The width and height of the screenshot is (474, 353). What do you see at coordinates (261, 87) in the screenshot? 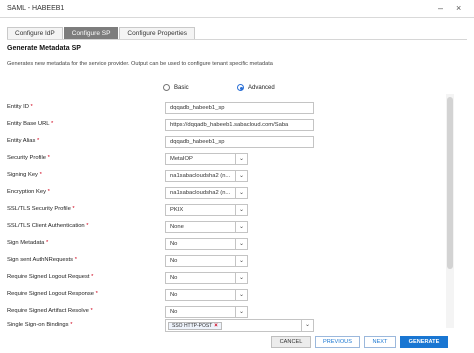
I see `advanced-radio-label: Advanced` at bounding box center [261, 87].